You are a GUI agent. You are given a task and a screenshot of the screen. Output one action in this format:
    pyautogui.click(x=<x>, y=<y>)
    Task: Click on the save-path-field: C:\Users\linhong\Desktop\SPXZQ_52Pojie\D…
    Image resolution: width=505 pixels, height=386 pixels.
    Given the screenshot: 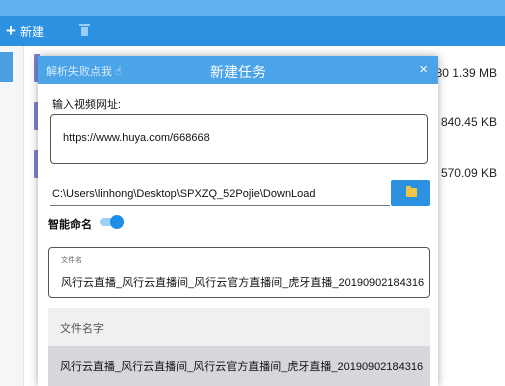 What is the action you would take?
    pyautogui.click(x=184, y=194)
    